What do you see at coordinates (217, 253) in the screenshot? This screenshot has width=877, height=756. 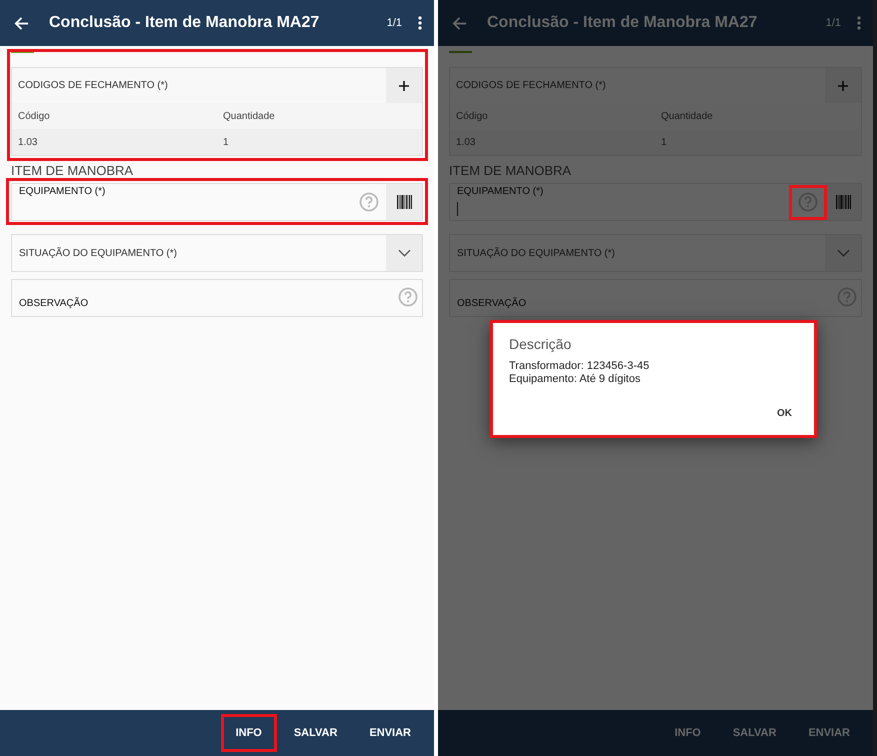 I see `situation-select: SITUAÇÃO DO EQUIPAMENTO (*)` at bounding box center [217, 253].